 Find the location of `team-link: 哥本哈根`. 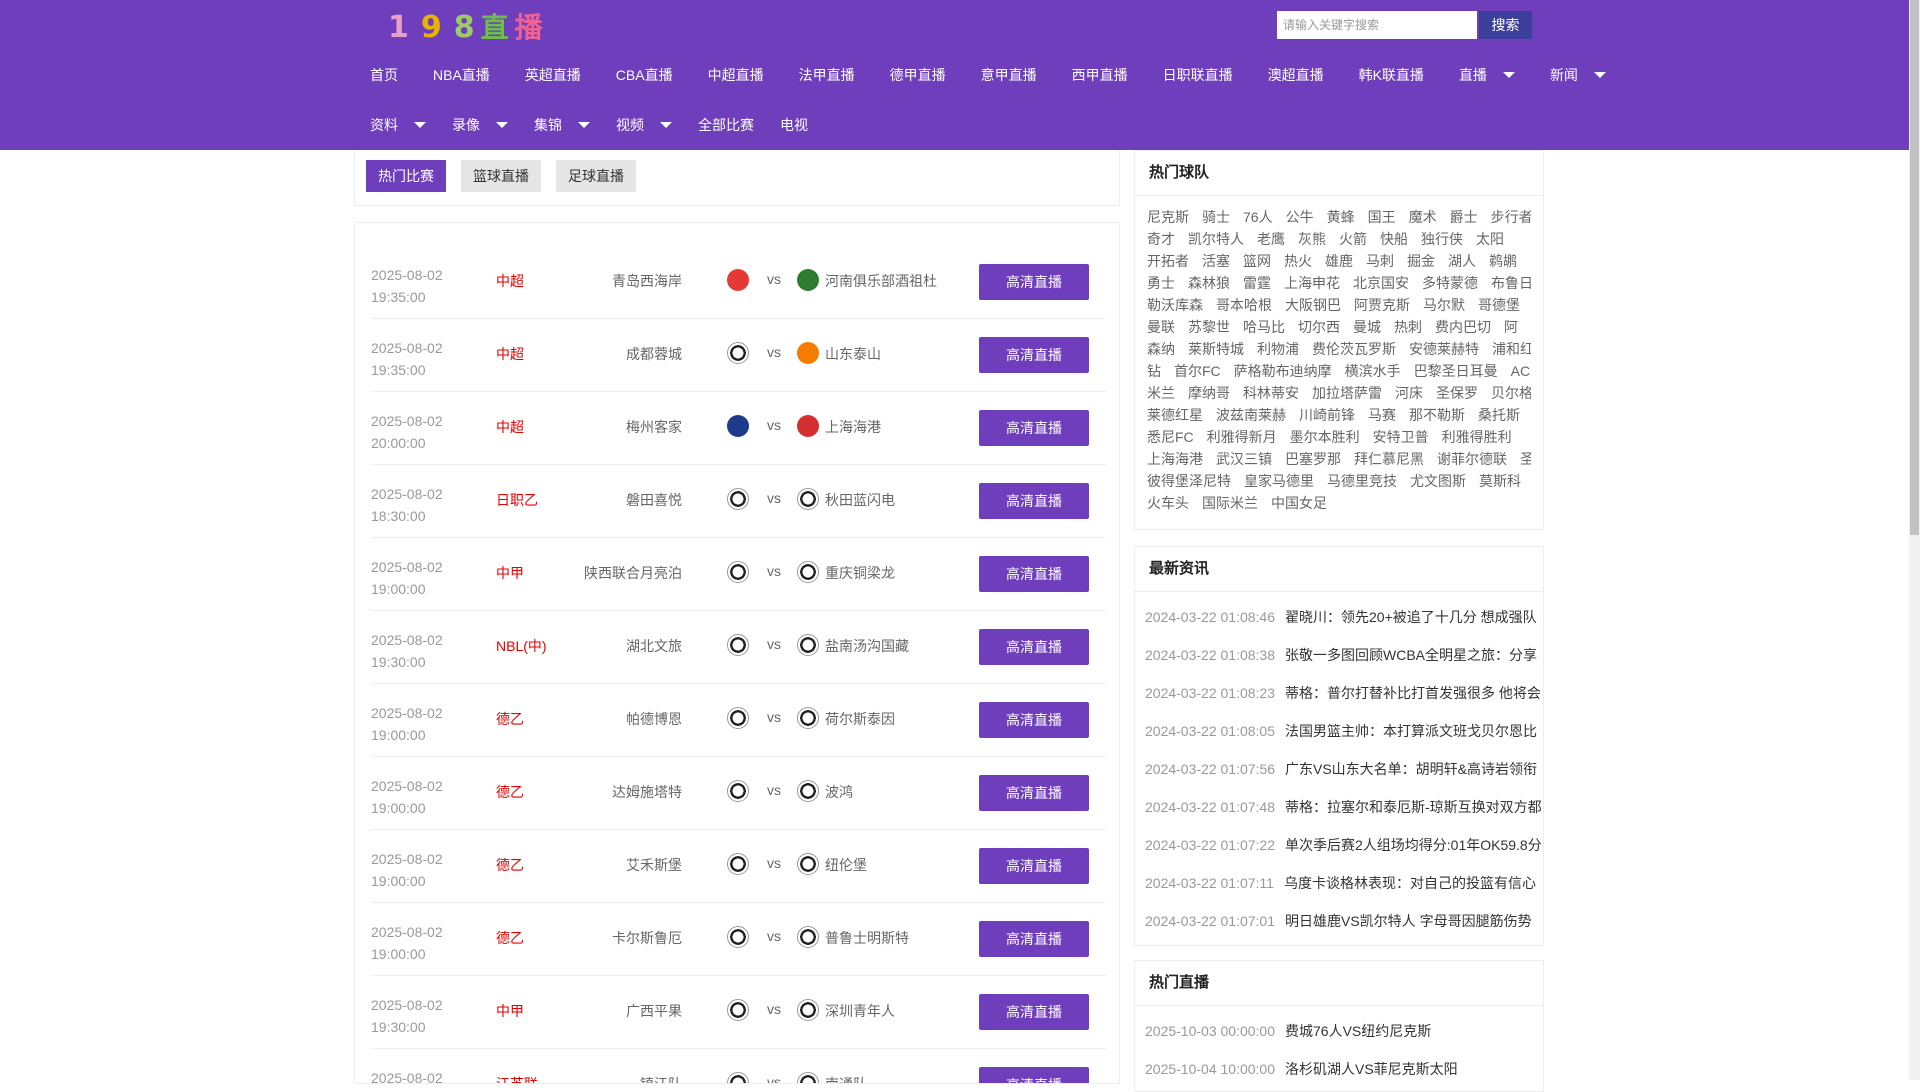

team-link: 哥本哈根 is located at coordinates (1244, 305).